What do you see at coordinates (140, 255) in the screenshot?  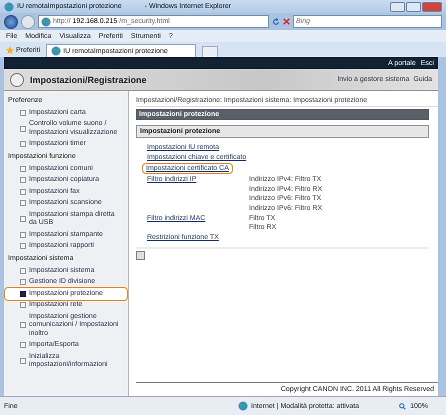 I see `back-to-top-icon` at bounding box center [140, 255].